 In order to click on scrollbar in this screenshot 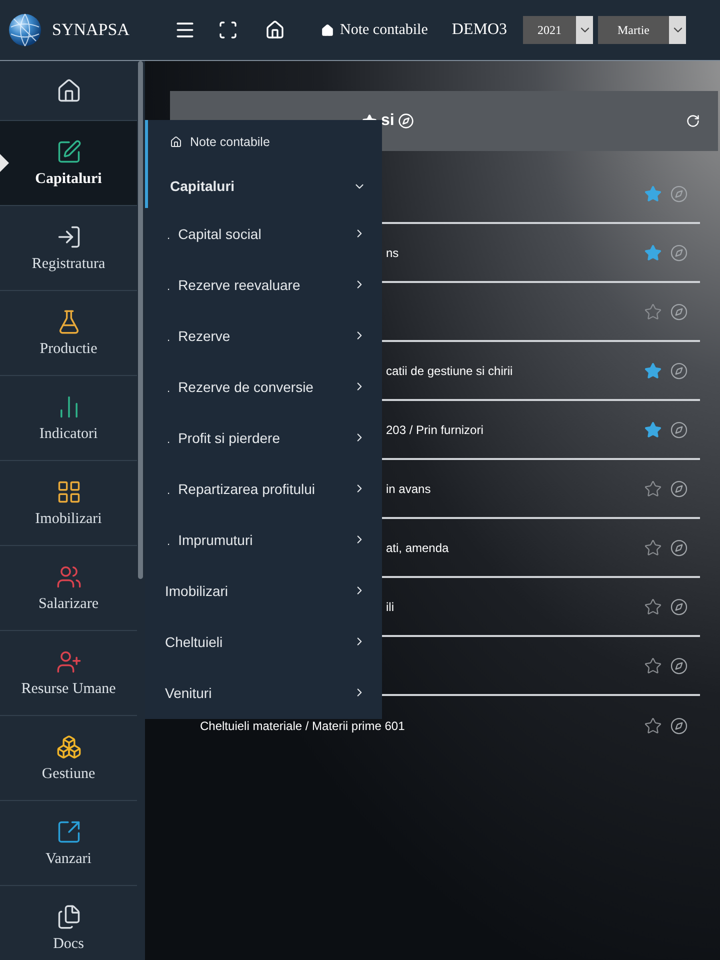, I will do `click(140, 320)`.